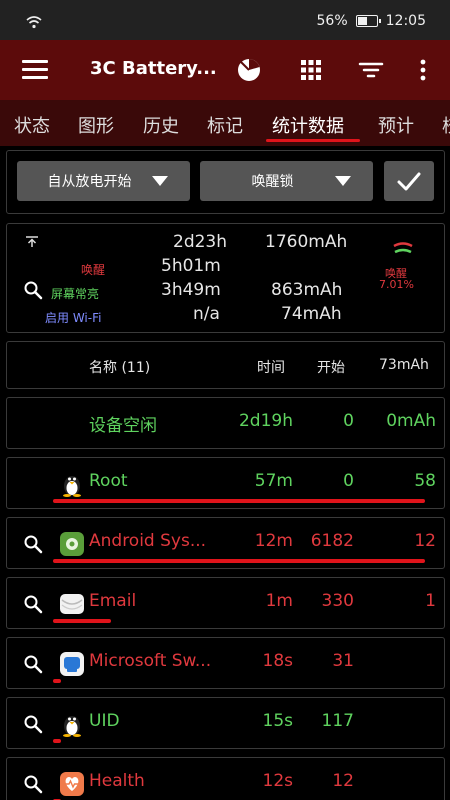 The width and height of the screenshot is (450, 800). What do you see at coordinates (161, 125) in the screenshot?
I see `tab-history: 历史` at bounding box center [161, 125].